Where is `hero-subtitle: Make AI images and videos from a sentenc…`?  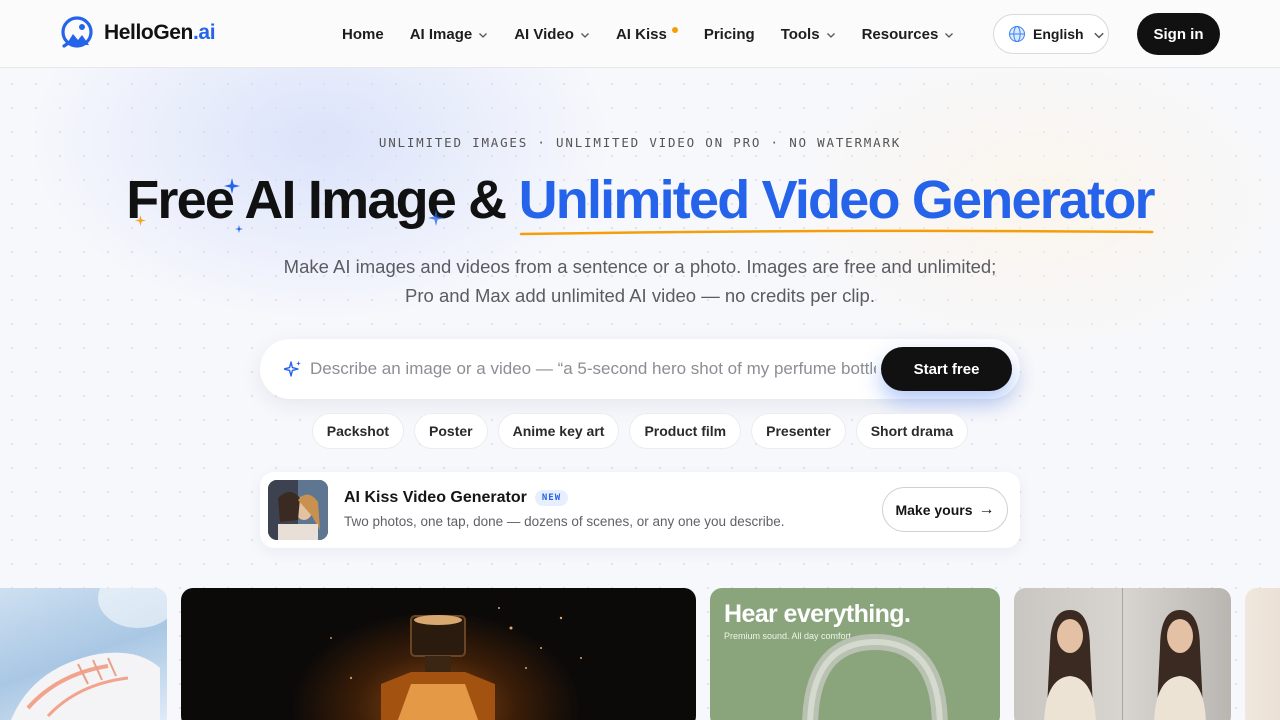 hero-subtitle: Make AI images and videos from a sentenc… is located at coordinates (640, 281).